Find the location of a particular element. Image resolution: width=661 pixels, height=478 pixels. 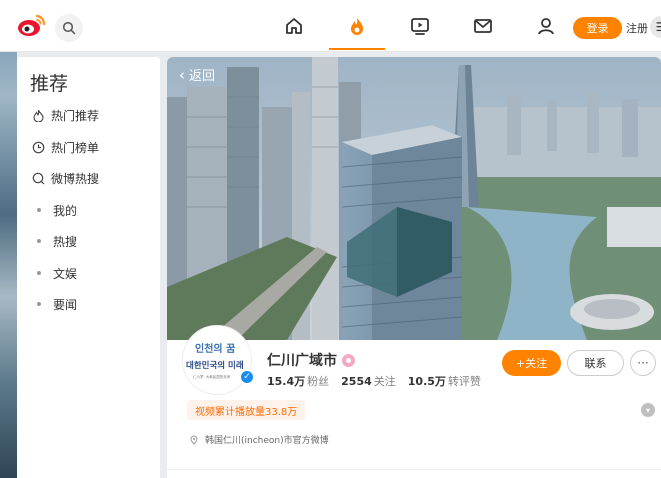

background-photo-edge is located at coordinates (8, 239).